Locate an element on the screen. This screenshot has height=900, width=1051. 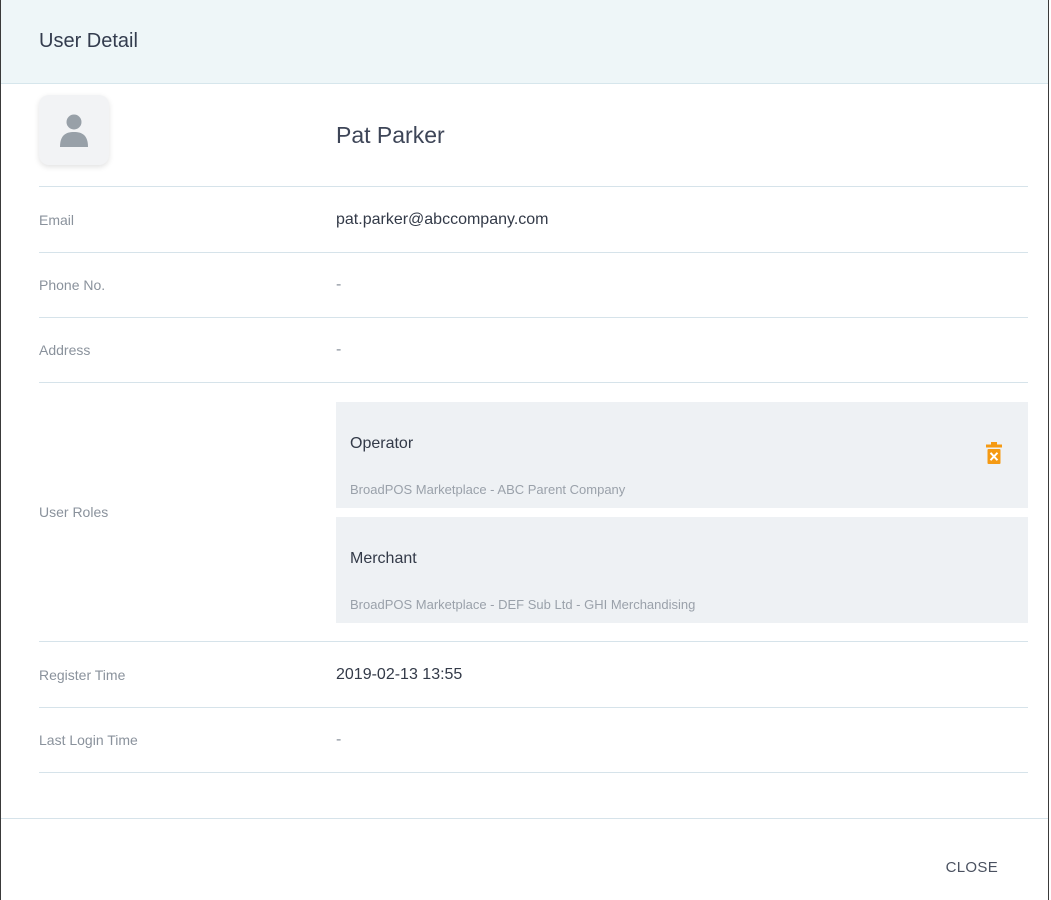
user-roles-label: User Roles is located at coordinates (74, 512).